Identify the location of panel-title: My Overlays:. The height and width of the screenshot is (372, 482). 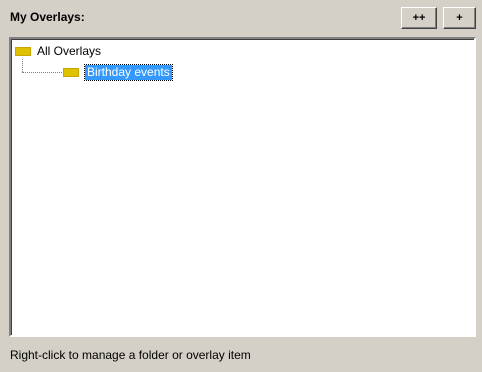
(47, 17).